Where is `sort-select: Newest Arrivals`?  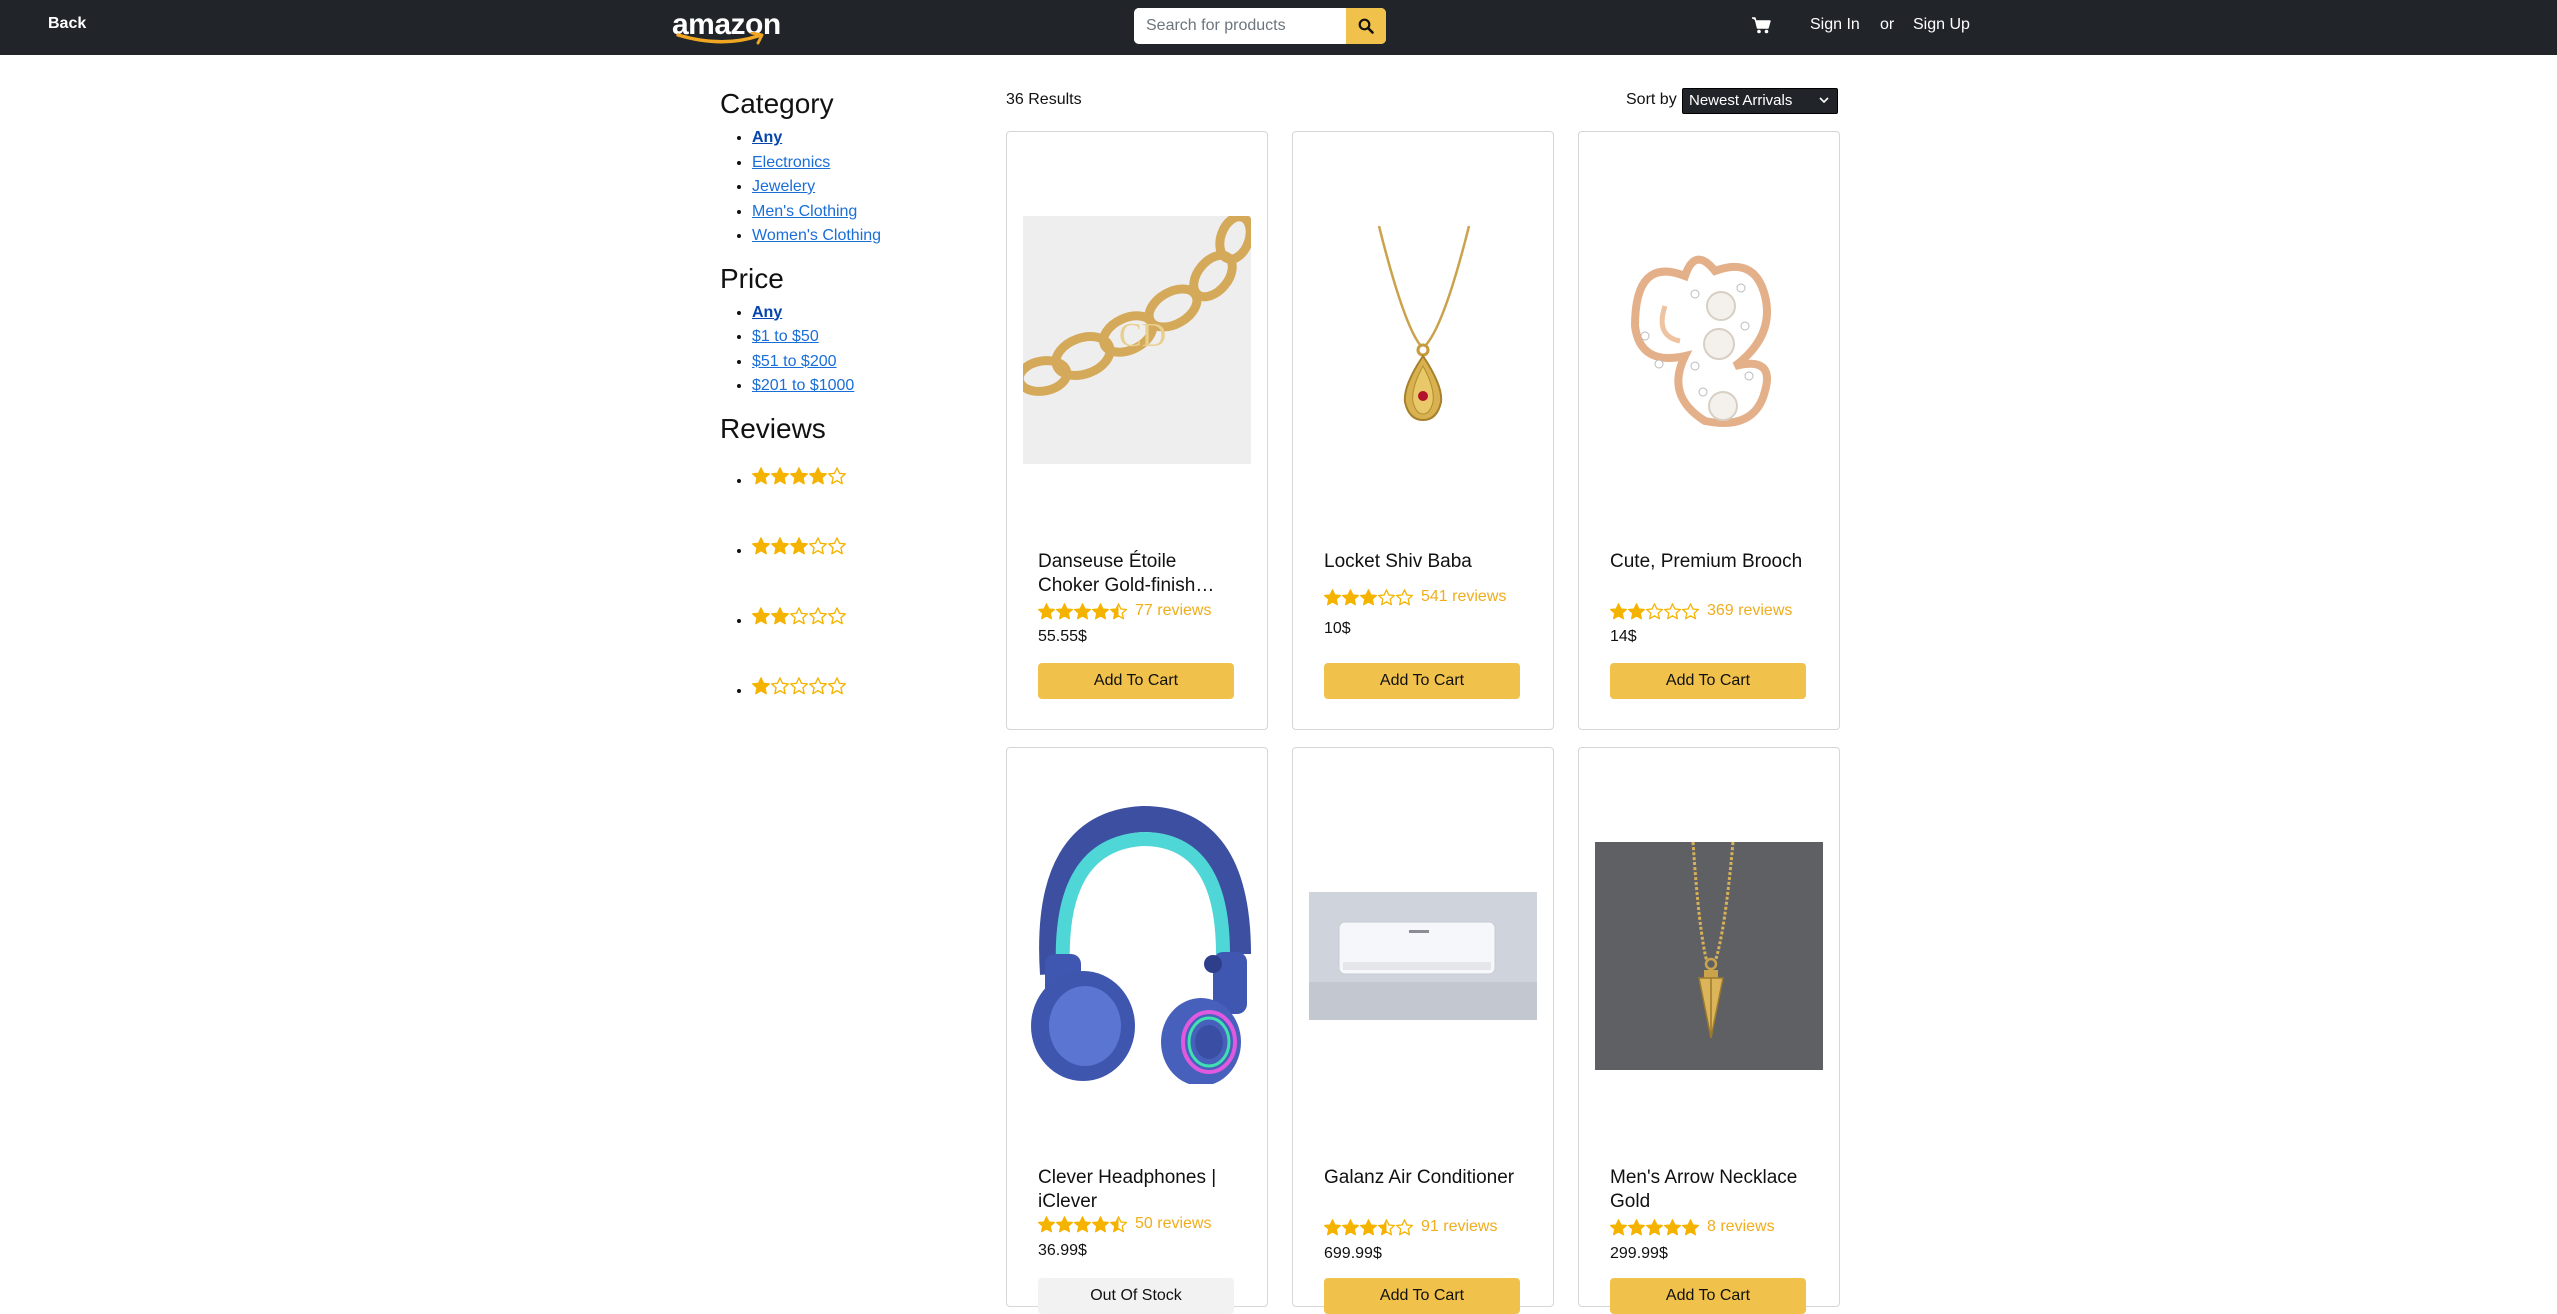
sort-select: Newest Arrivals is located at coordinates (1760, 101).